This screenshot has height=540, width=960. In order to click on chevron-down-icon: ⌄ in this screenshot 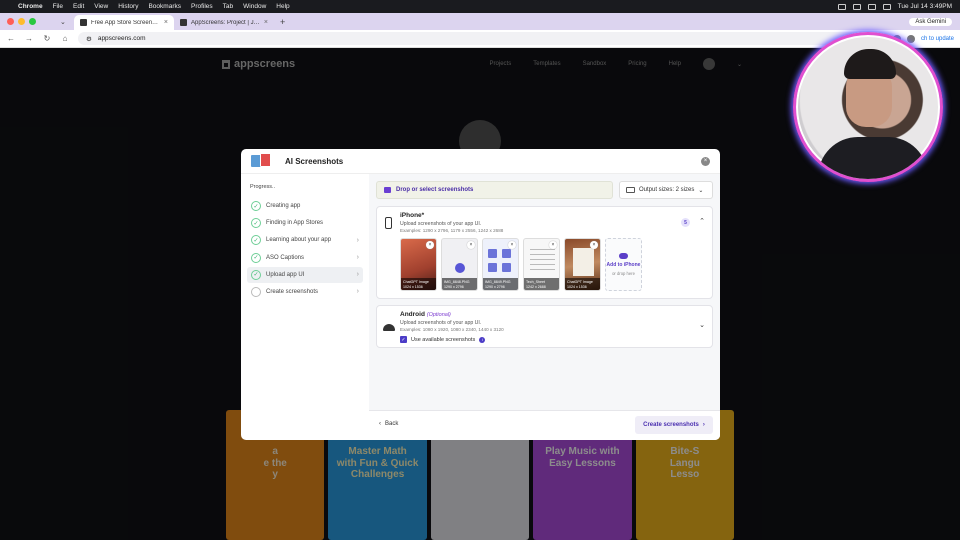, I will do `click(702, 325)`.